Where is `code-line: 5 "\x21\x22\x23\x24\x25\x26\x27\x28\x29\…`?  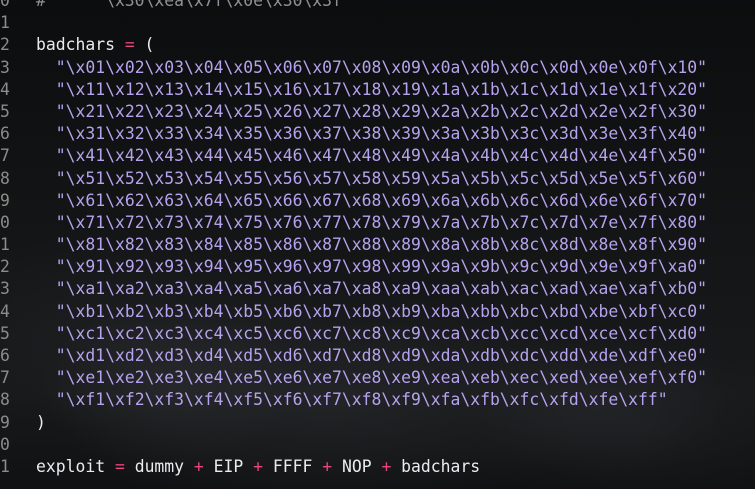
code-line: 5 "\x21\x22\x23\x24\x25\x26\x27\x28\x29\… is located at coordinates (377, 112).